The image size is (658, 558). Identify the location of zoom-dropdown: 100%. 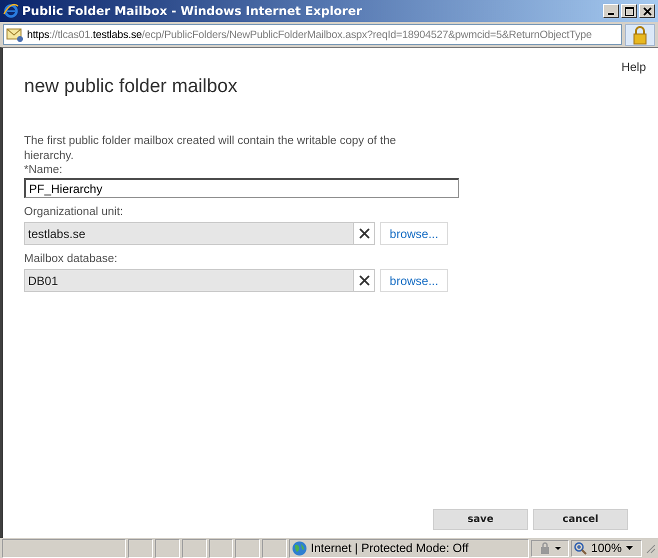
(606, 548).